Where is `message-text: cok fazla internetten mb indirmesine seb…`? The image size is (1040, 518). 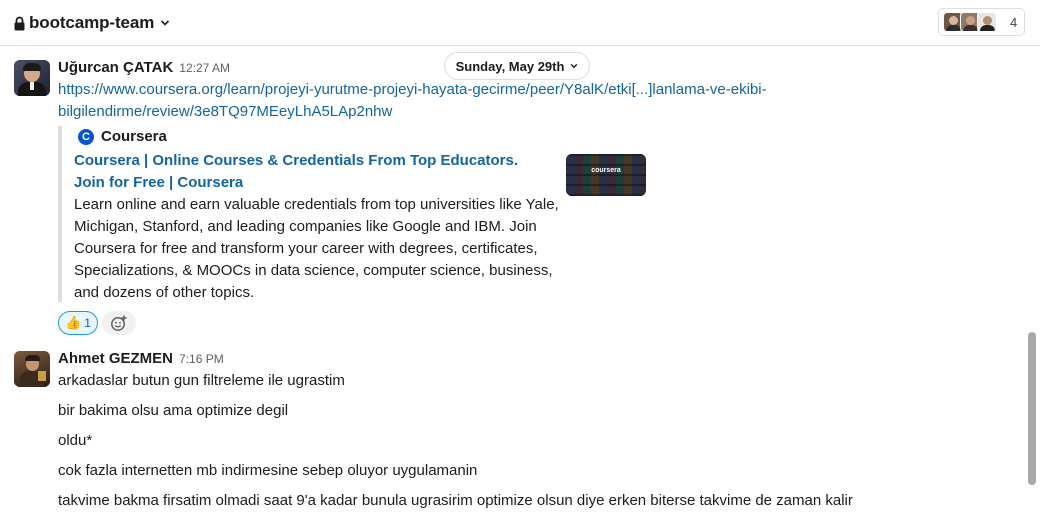 message-text: cok fazla internetten mb indirmesine seb… is located at coordinates (268, 470).